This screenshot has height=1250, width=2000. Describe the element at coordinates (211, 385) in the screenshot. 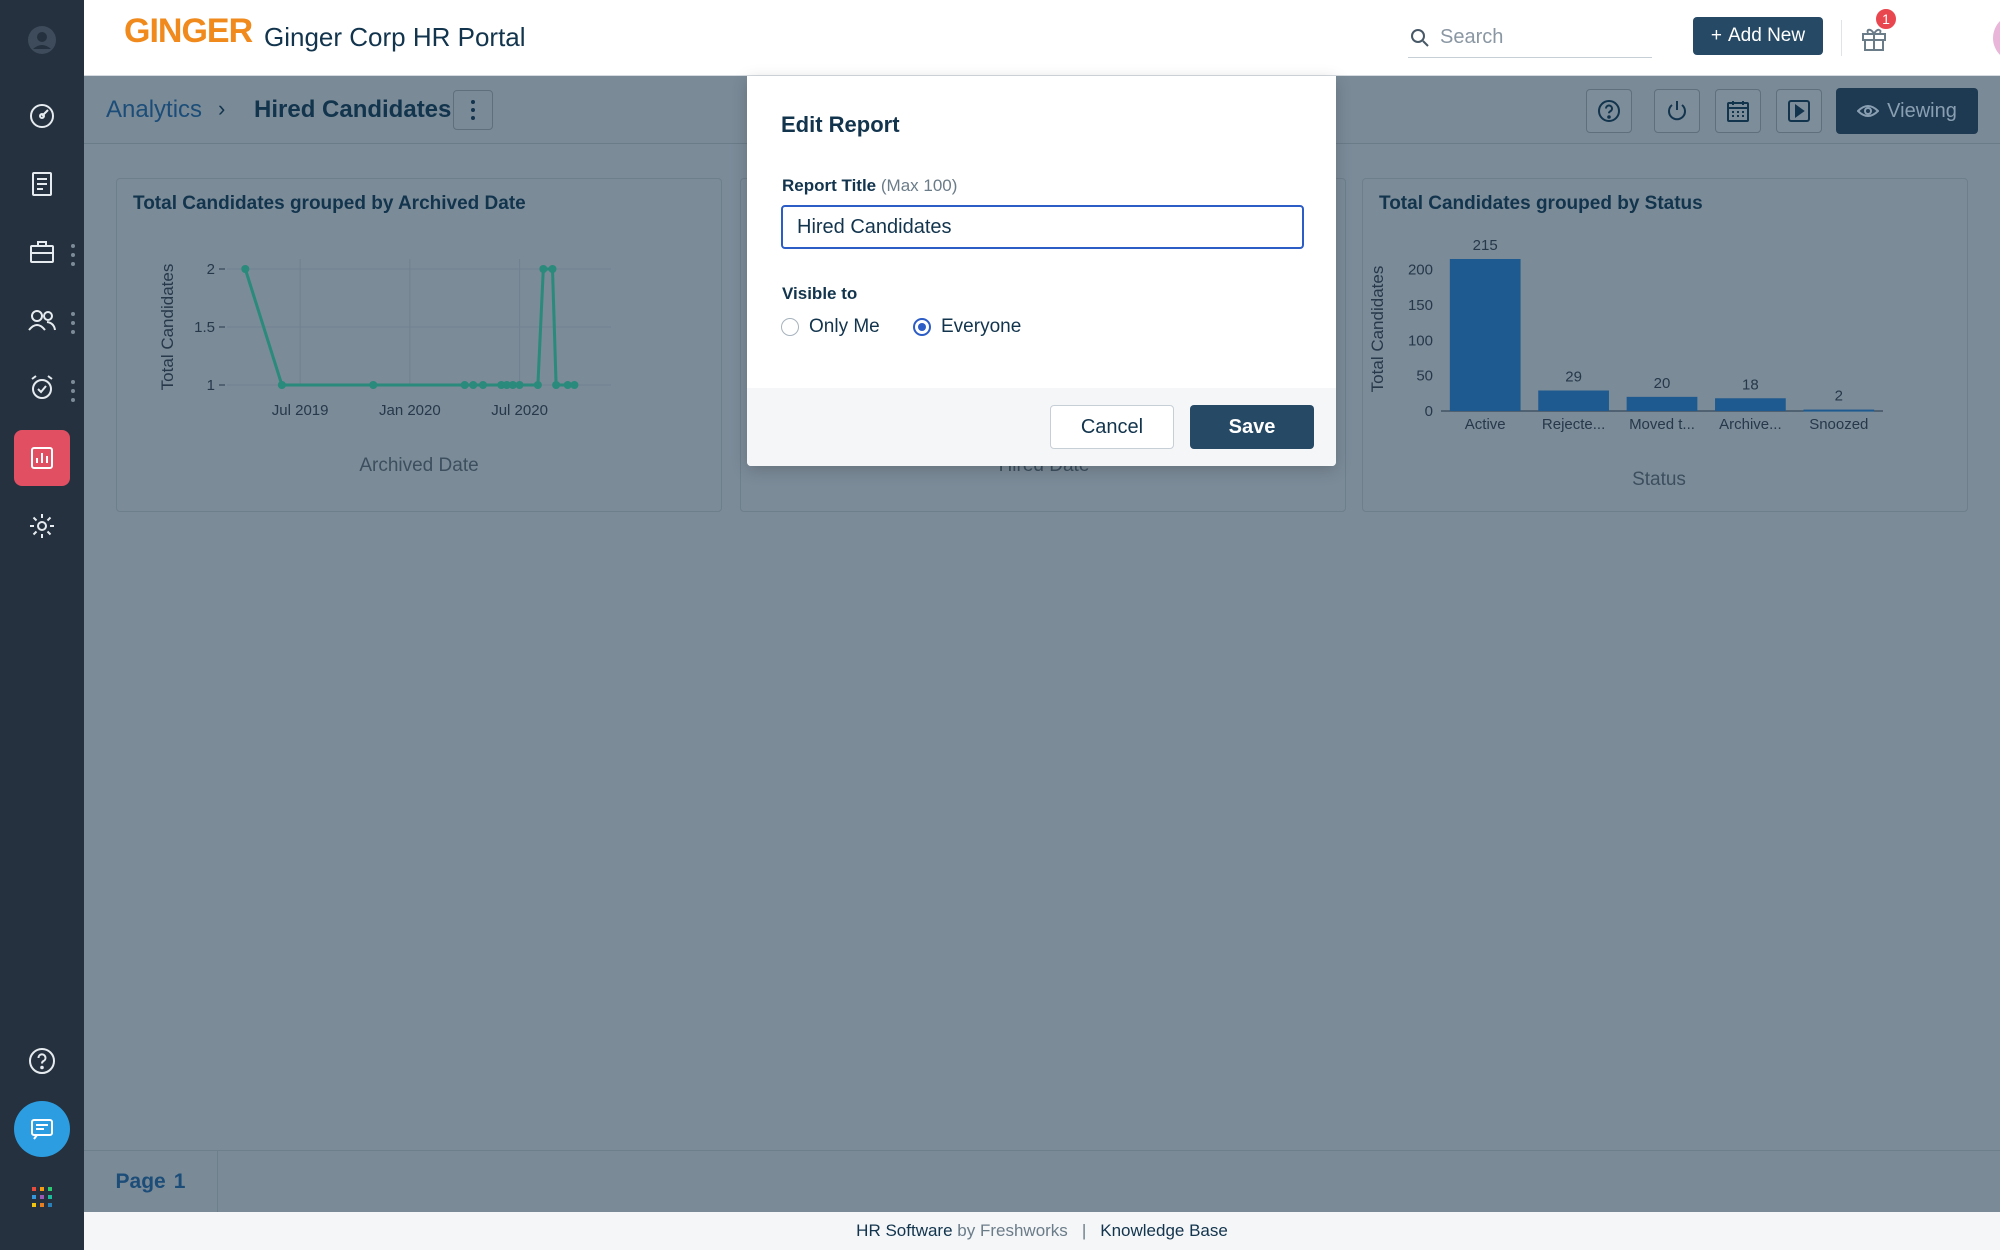

I see `y-tick-label: 1` at that location.